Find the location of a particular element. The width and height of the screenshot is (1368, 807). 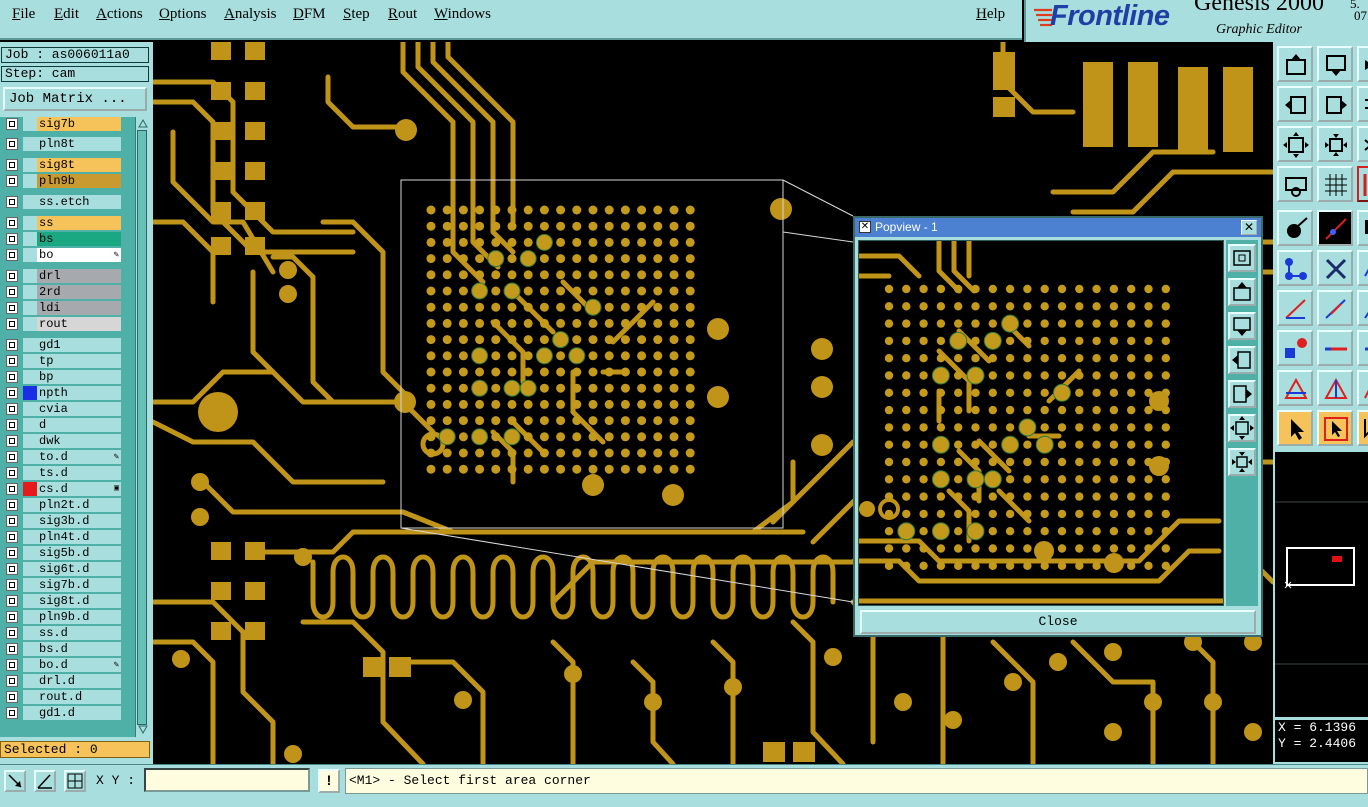

zoom-fit-button is located at coordinates (1295, 144).